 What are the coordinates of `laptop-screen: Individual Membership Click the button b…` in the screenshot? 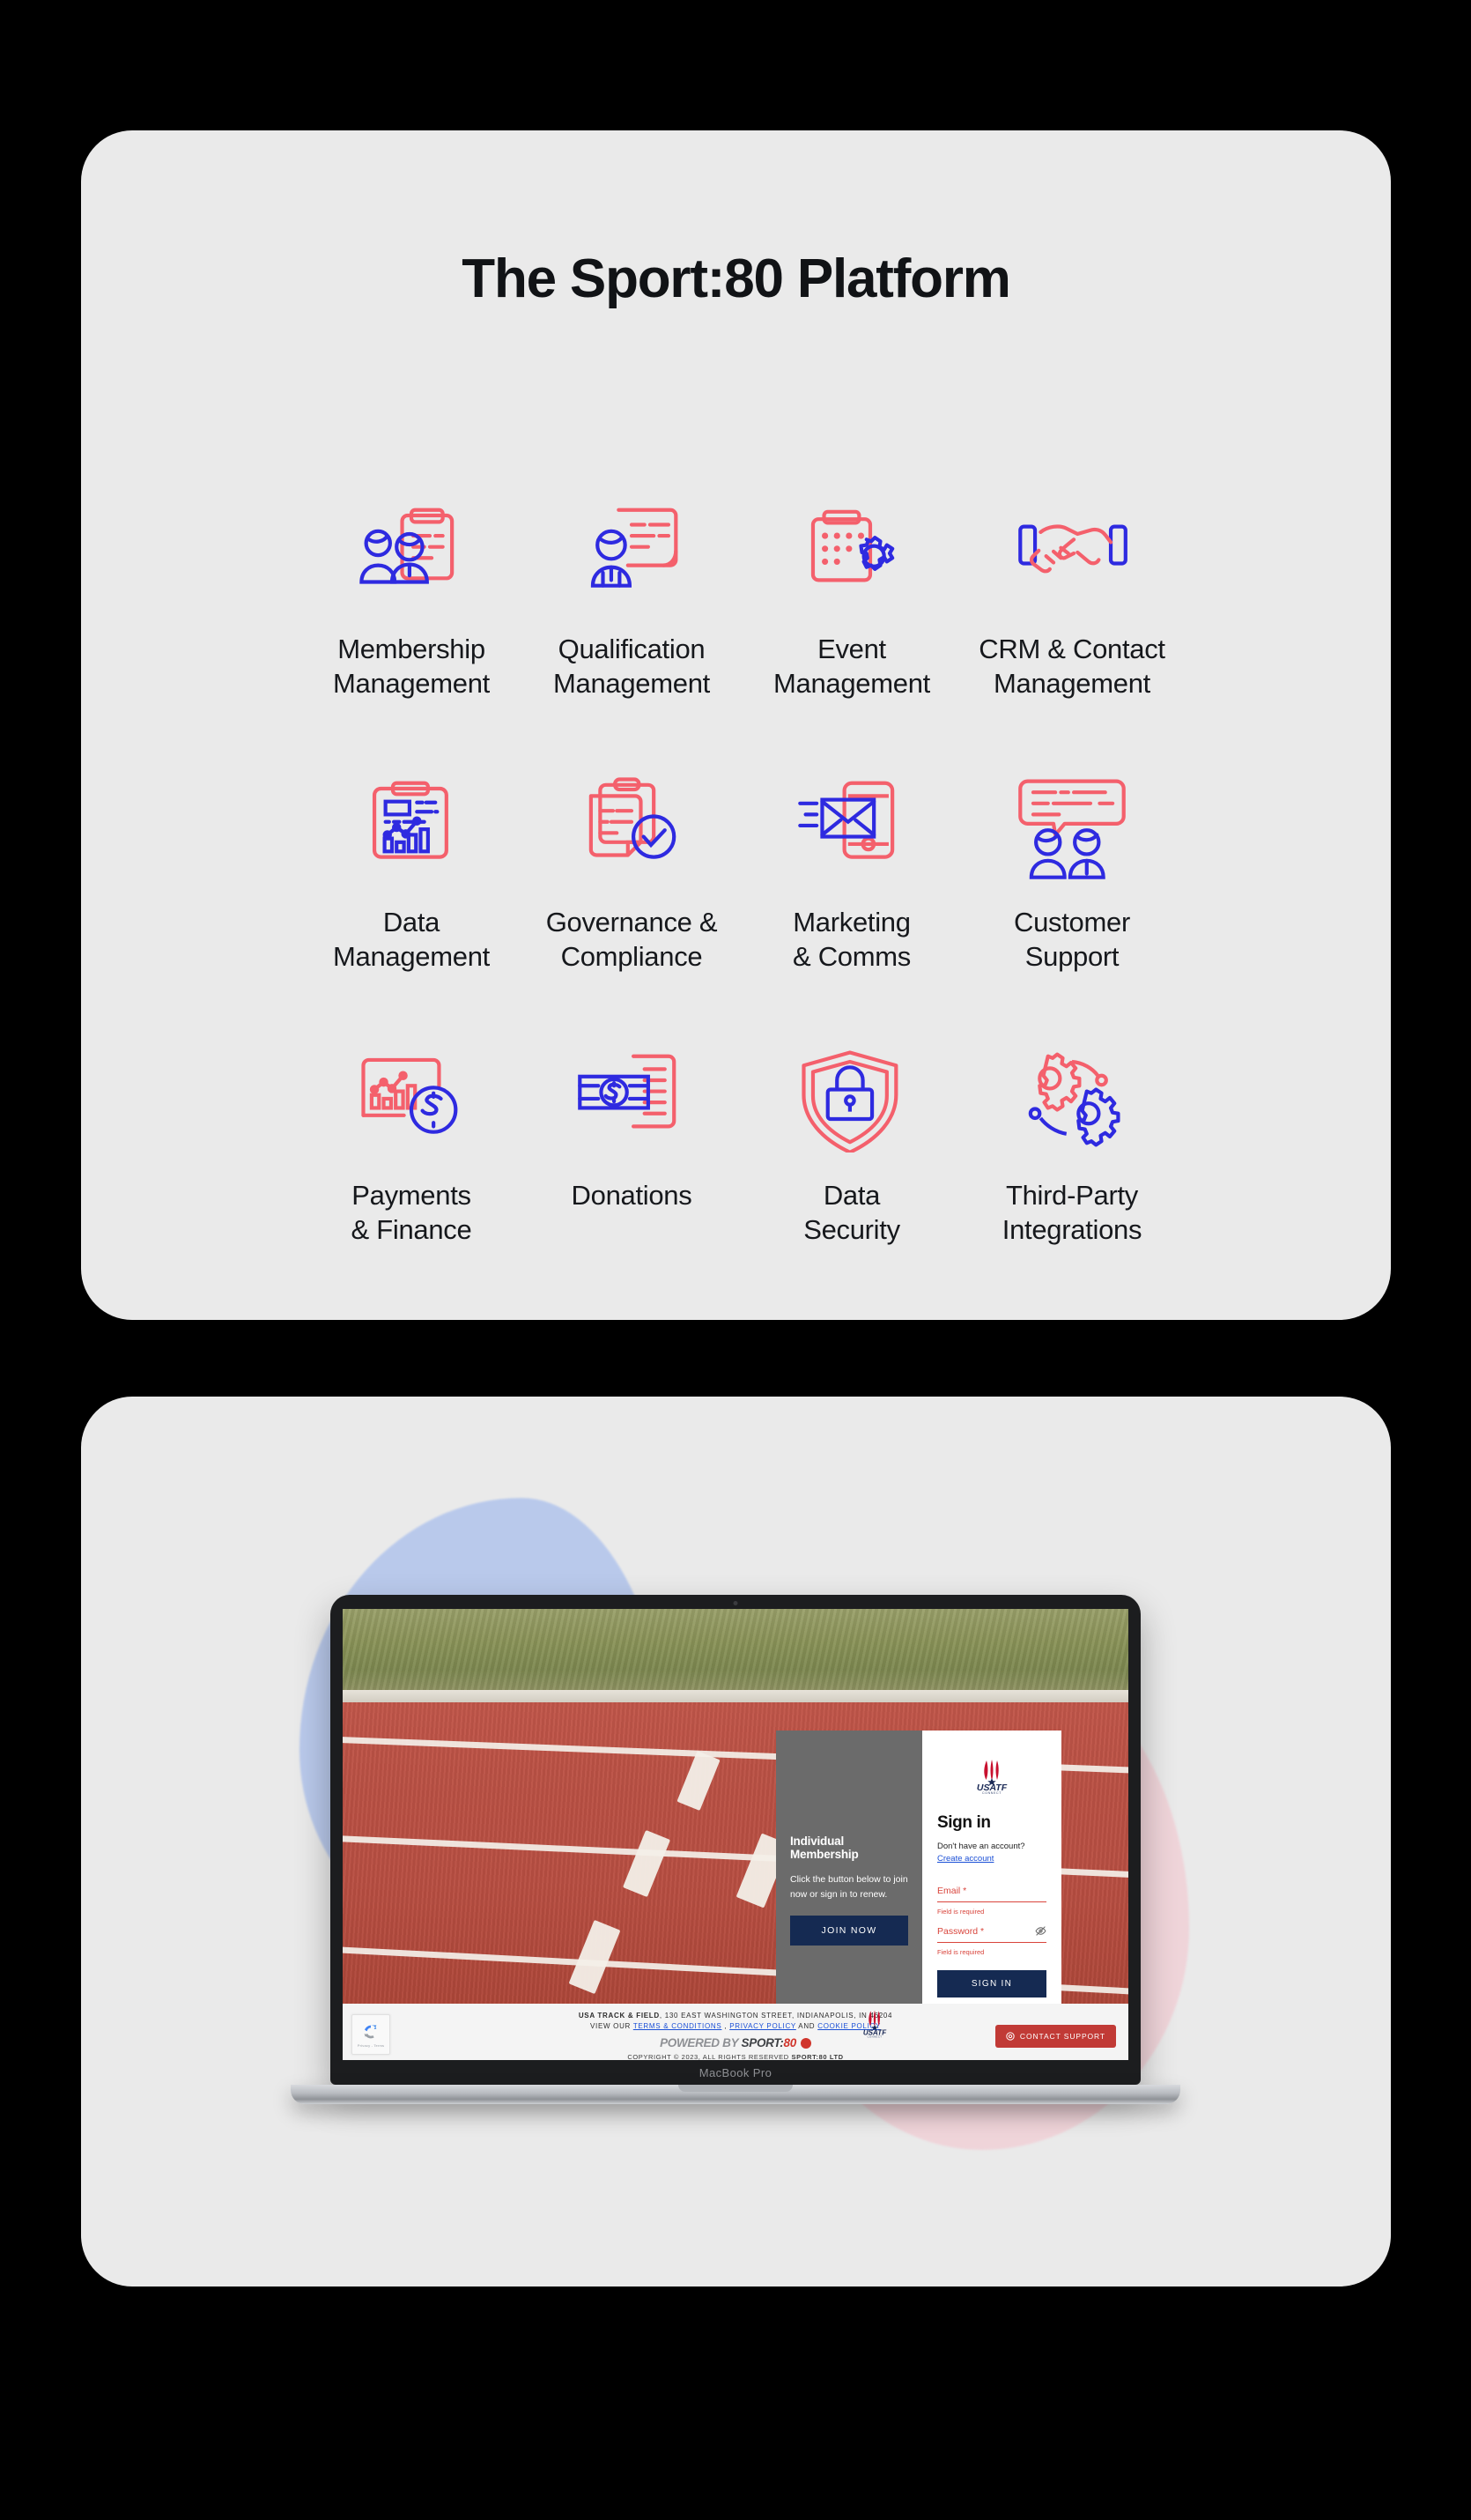 It's located at (735, 1834).